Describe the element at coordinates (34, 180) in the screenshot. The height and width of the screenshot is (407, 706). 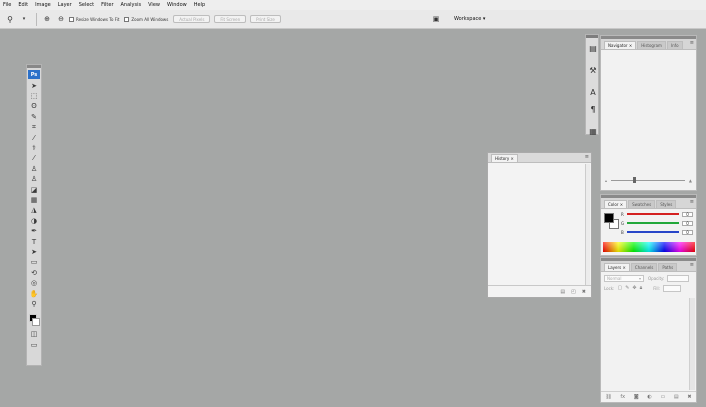
I see `history-brush-tool-icon: ♙` at that location.